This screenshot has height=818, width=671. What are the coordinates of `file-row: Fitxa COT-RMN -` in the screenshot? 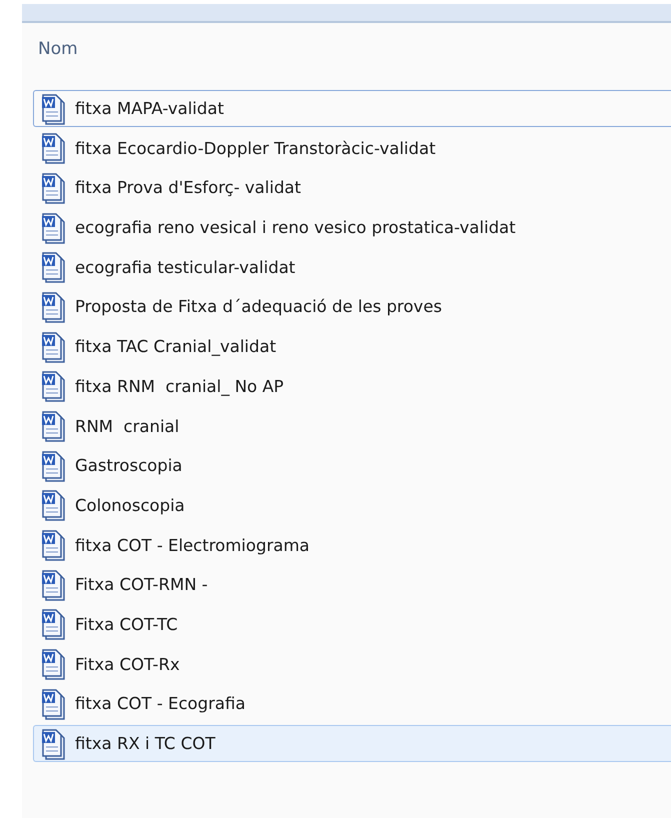 It's located at (352, 585).